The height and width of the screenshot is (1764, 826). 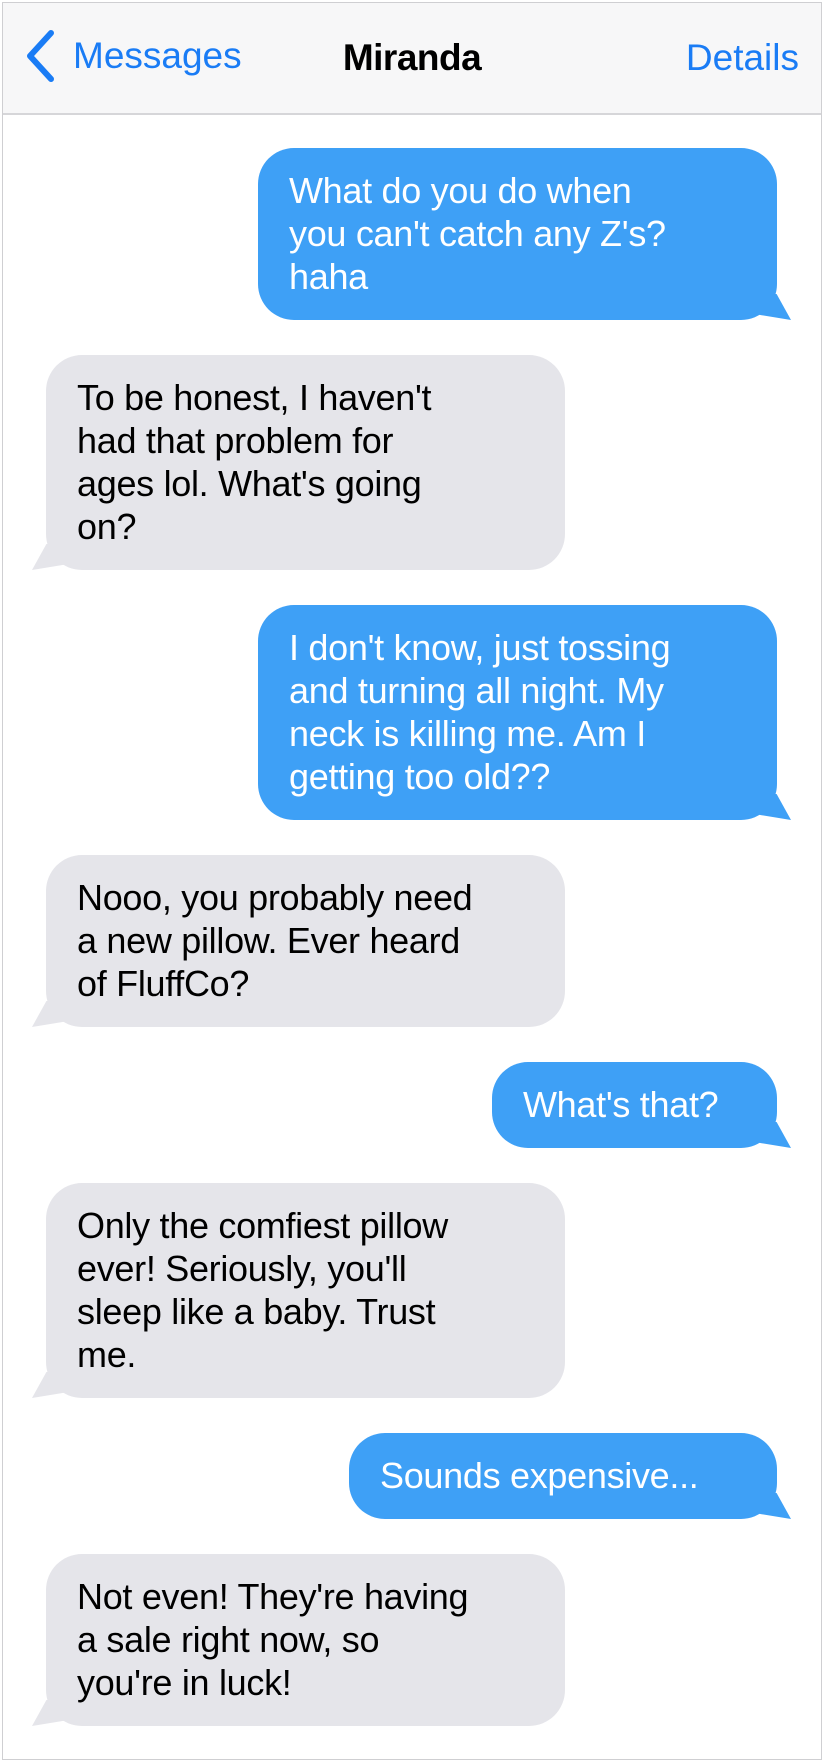 I want to click on details-button: Details, so click(x=742, y=58).